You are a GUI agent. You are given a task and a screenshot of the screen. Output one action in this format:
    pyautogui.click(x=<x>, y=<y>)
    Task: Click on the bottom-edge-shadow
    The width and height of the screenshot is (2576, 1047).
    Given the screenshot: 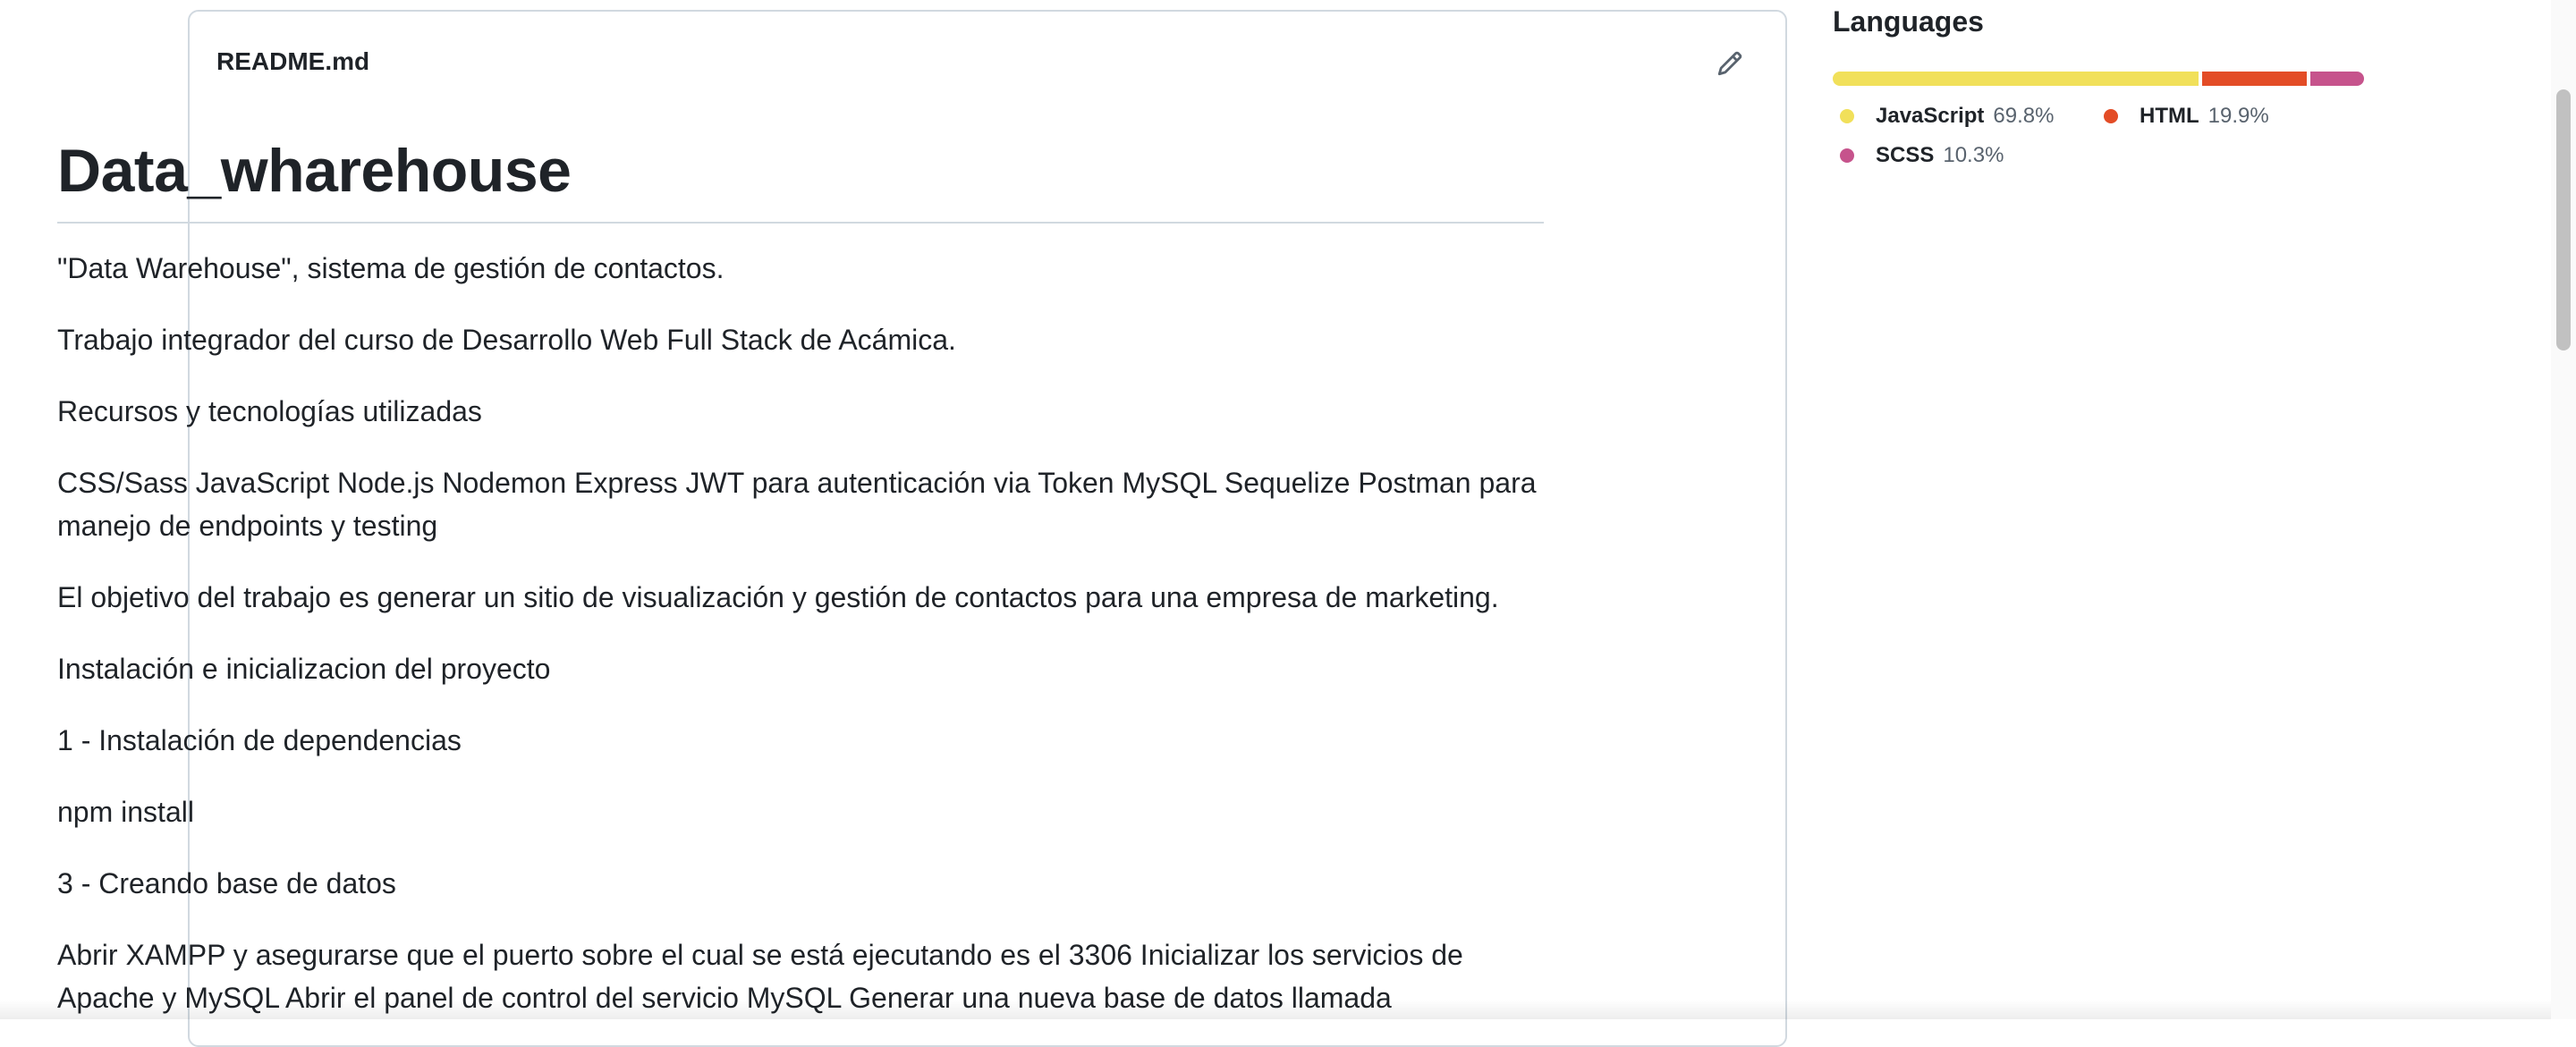 What is the action you would take?
    pyautogui.click(x=1275, y=1009)
    